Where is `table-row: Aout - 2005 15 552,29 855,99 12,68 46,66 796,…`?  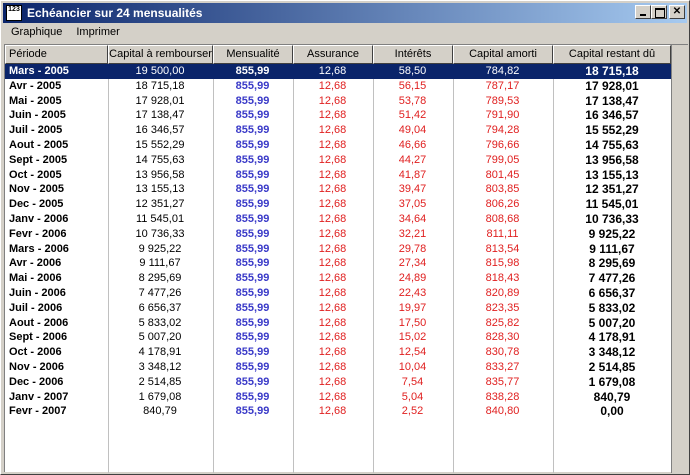
table-row: Aout - 2005 15 552,29 855,99 12,68 46,66 796,… is located at coordinates (338, 145).